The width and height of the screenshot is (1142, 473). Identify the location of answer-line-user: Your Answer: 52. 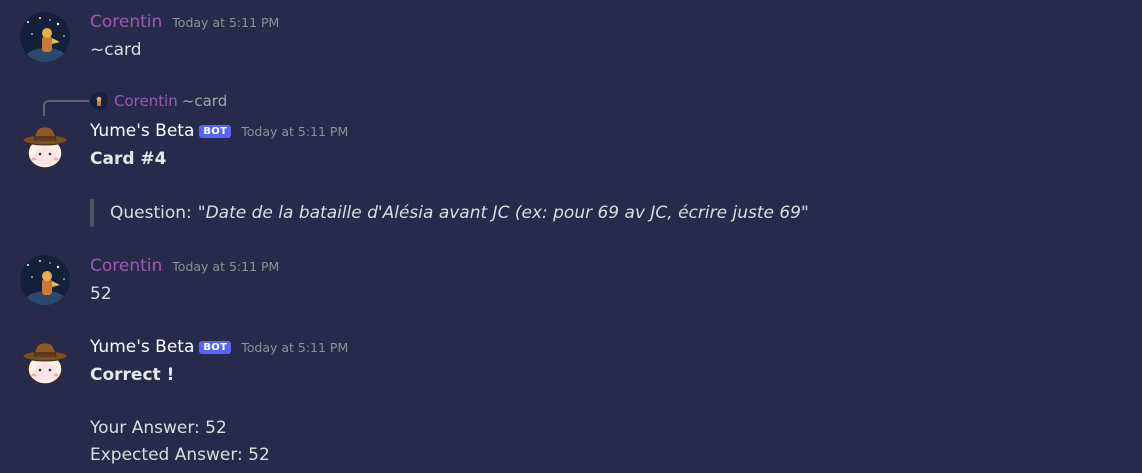
(158, 428).